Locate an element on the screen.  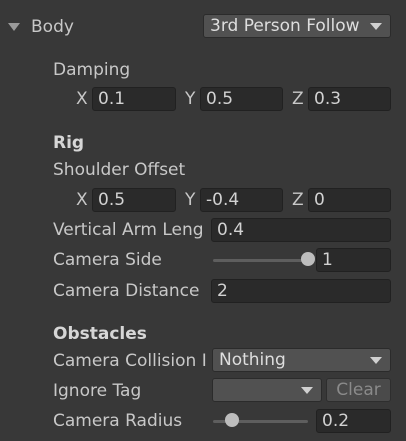
shoulder-offset-label: Shoulder Offset is located at coordinates (119, 170).